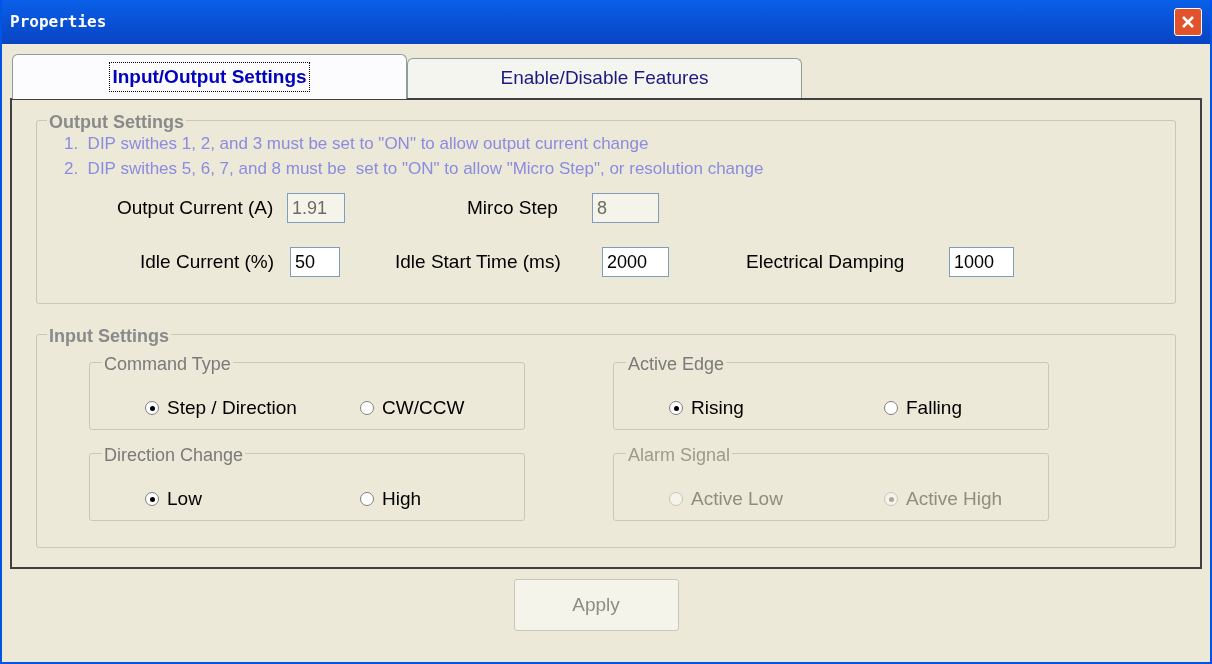  What do you see at coordinates (934, 407) in the screenshot?
I see `radio-label: Falling` at bounding box center [934, 407].